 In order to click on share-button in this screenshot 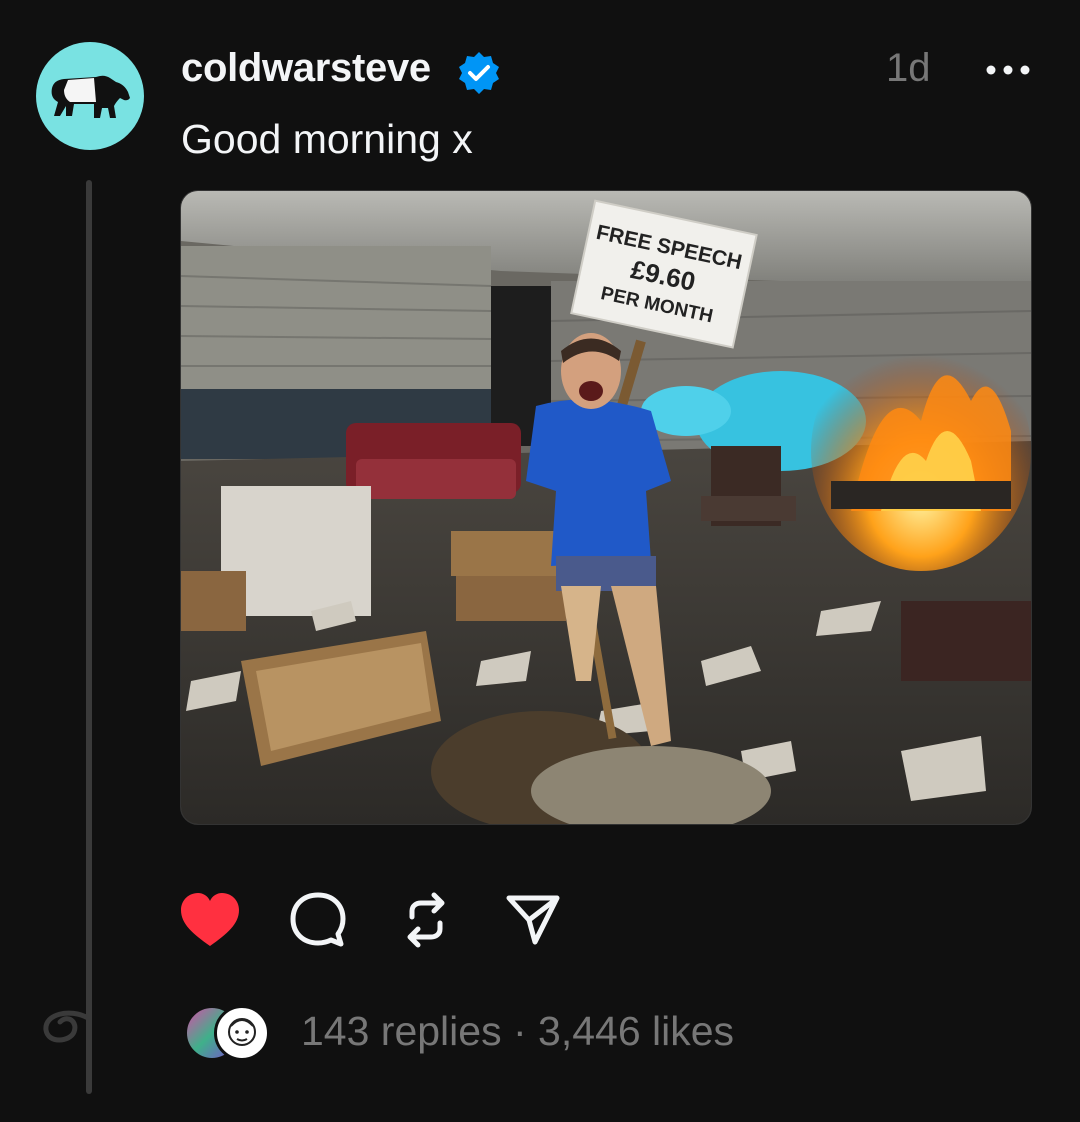, I will do `click(532, 920)`.